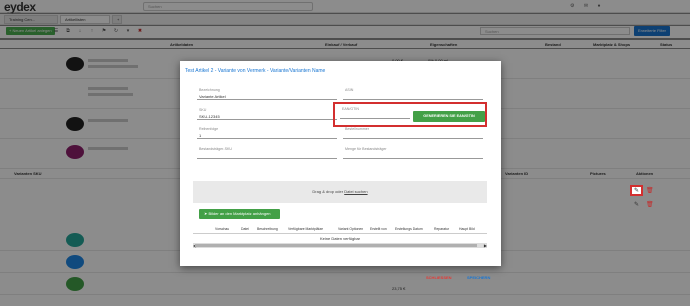 The height and width of the screenshot is (306, 690). I want to click on field-label: SKU, so click(203, 110).